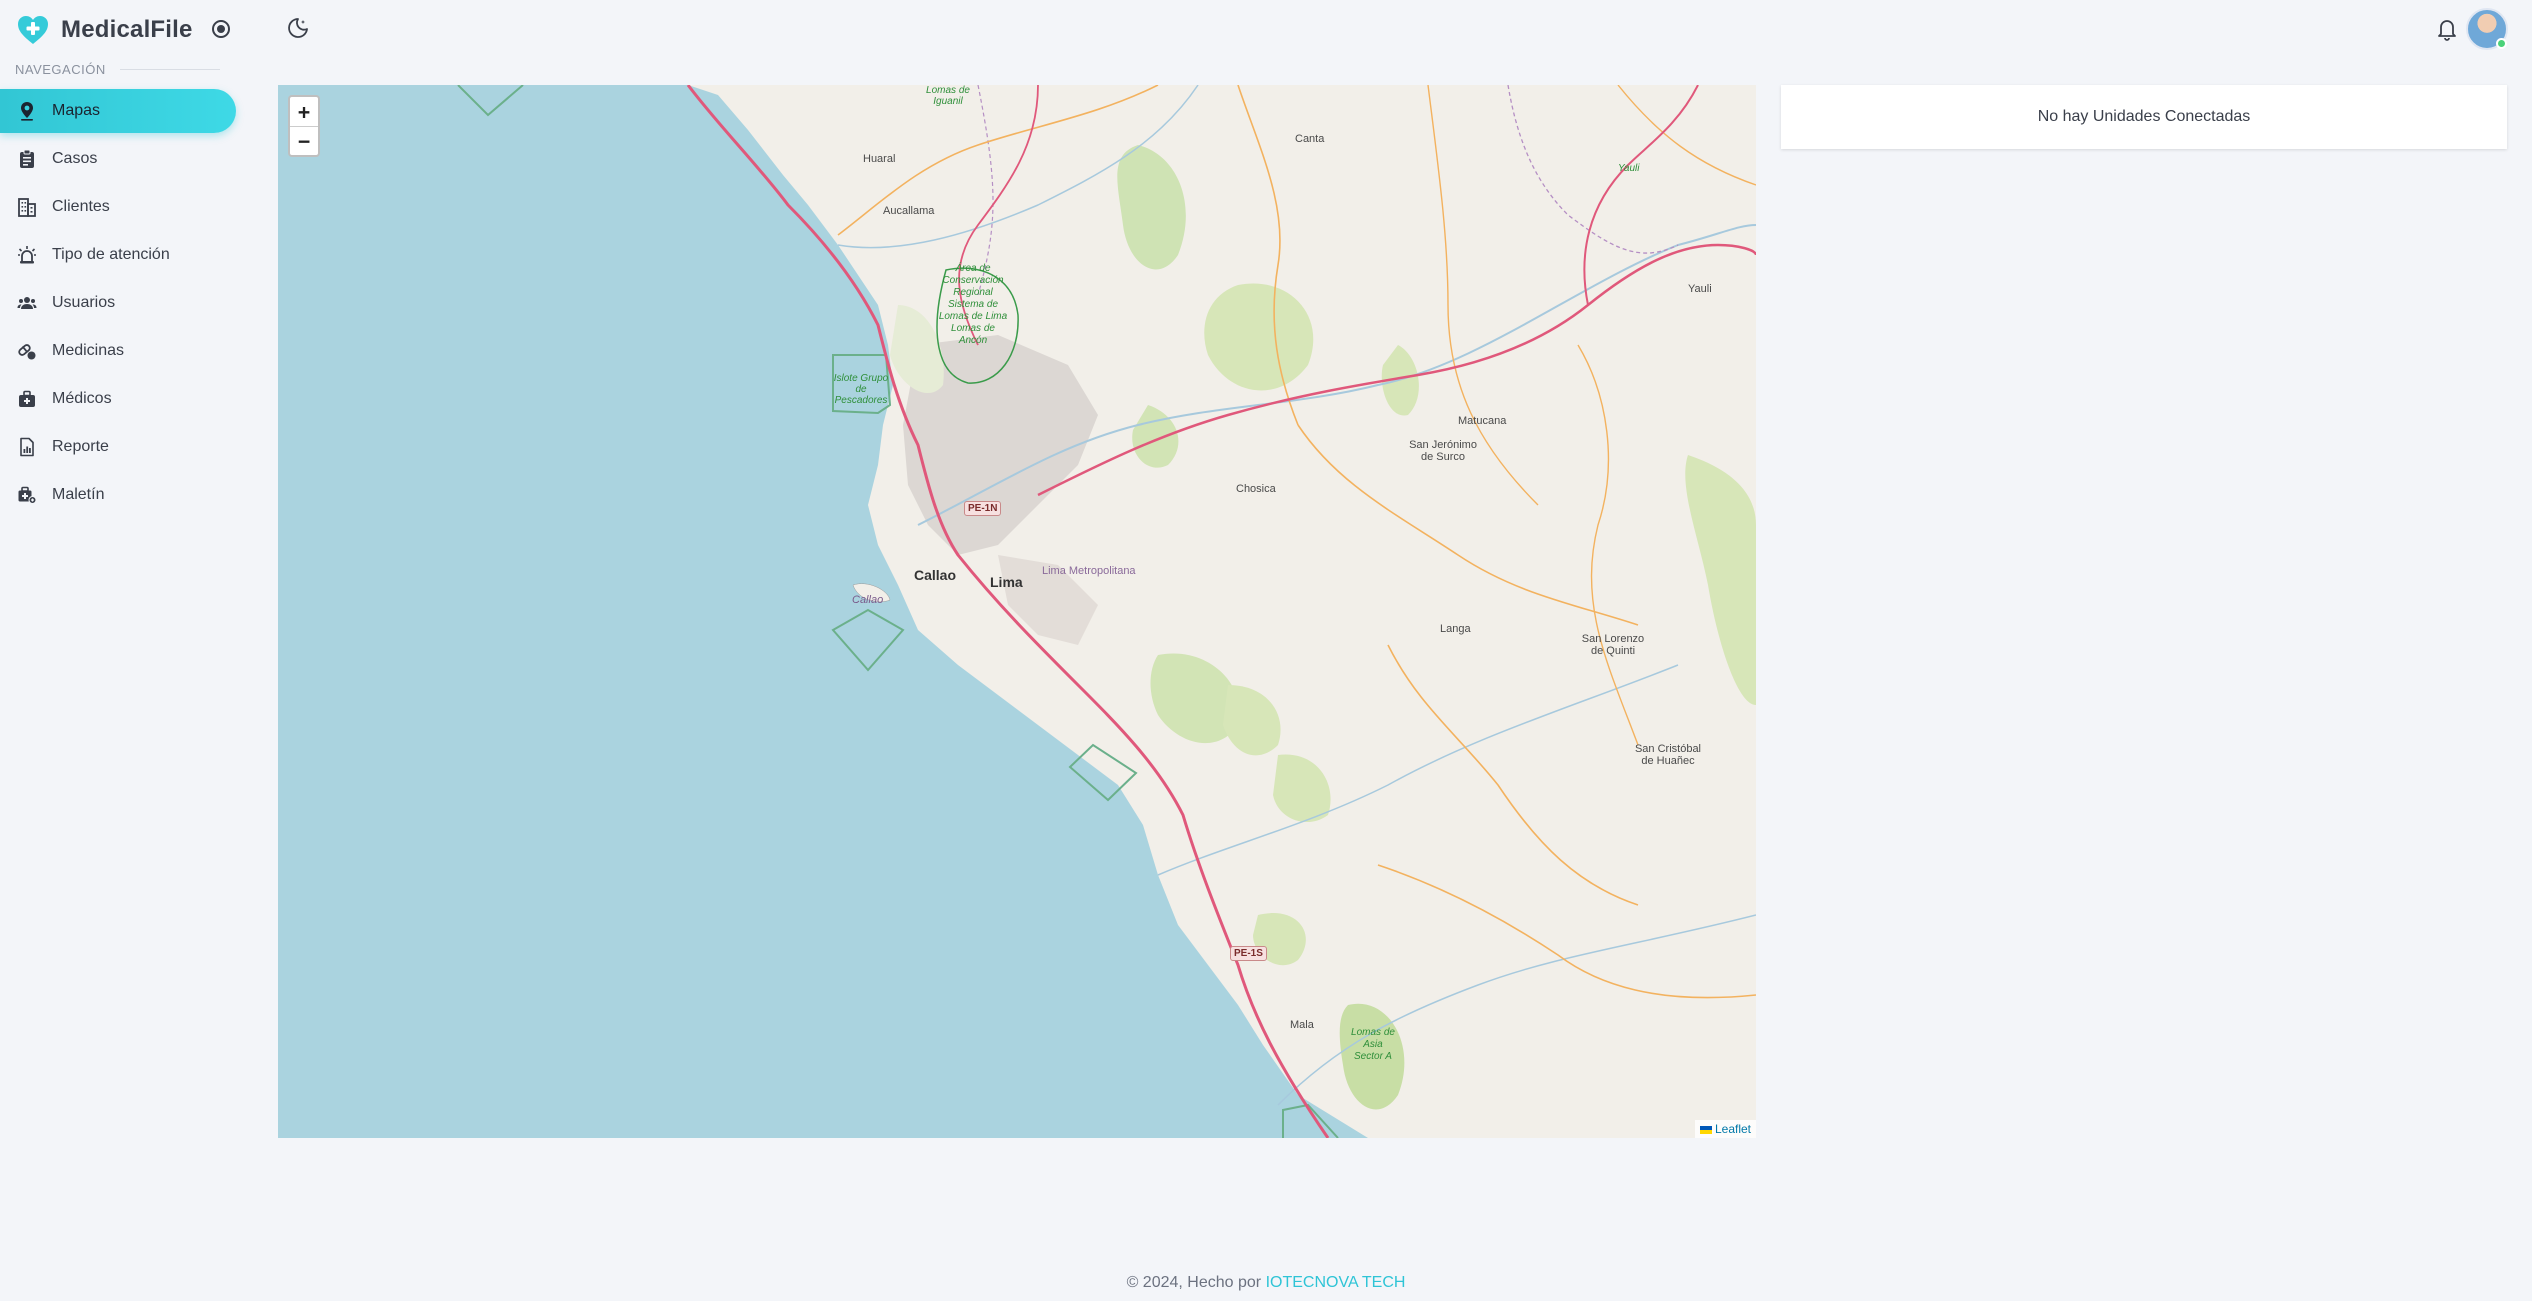 This screenshot has width=2532, height=1301. Describe the element at coordinates (1668, 755) in the screenshot. I see `map-label-san-cristobal: San Cristóbal de Huañec` at that location.